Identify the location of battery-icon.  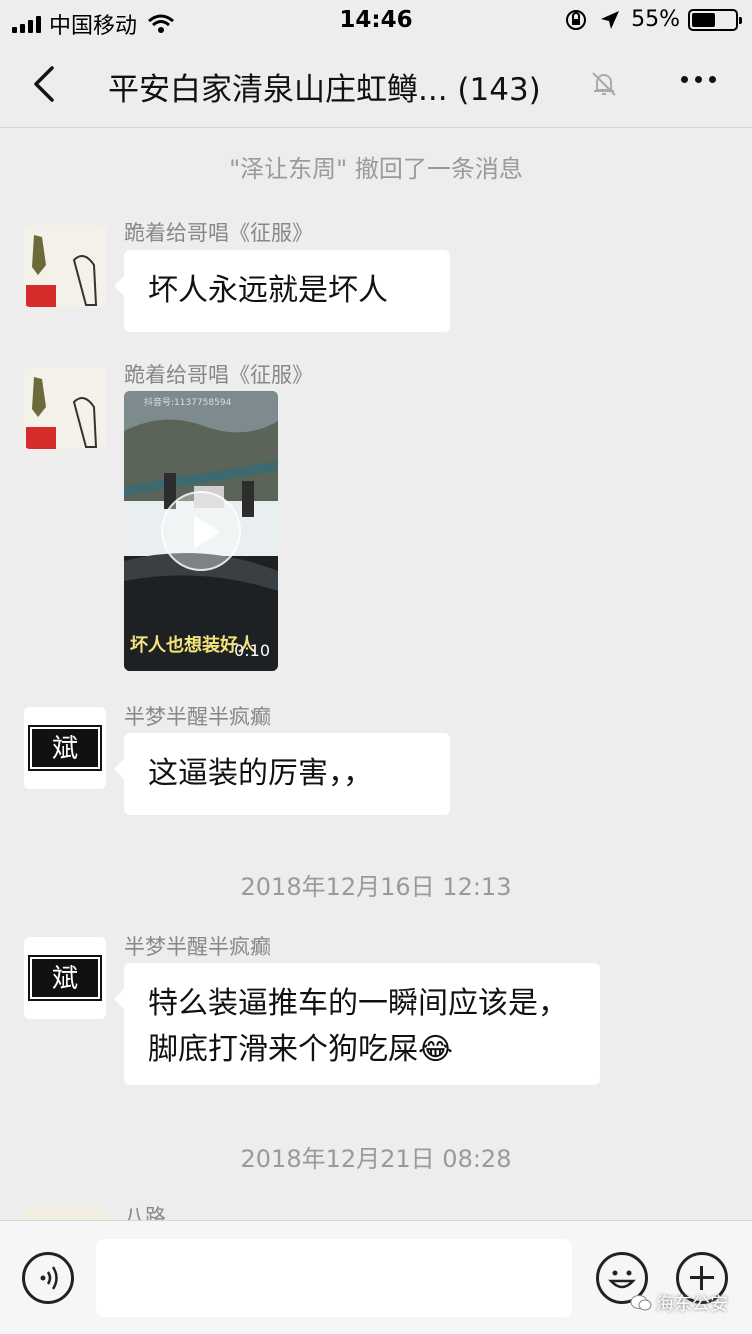
(715, 19).